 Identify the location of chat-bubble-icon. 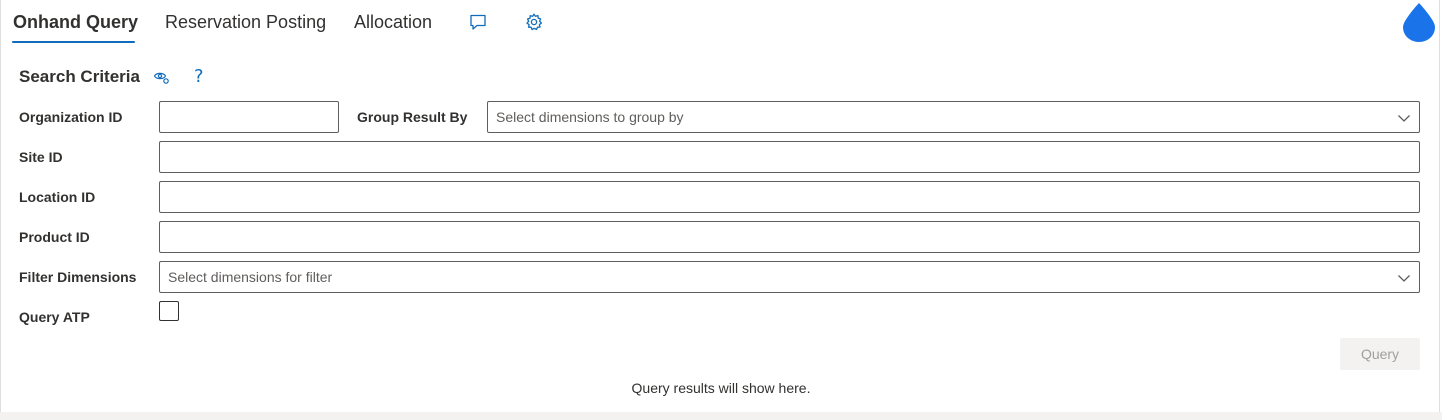
(478, 22).